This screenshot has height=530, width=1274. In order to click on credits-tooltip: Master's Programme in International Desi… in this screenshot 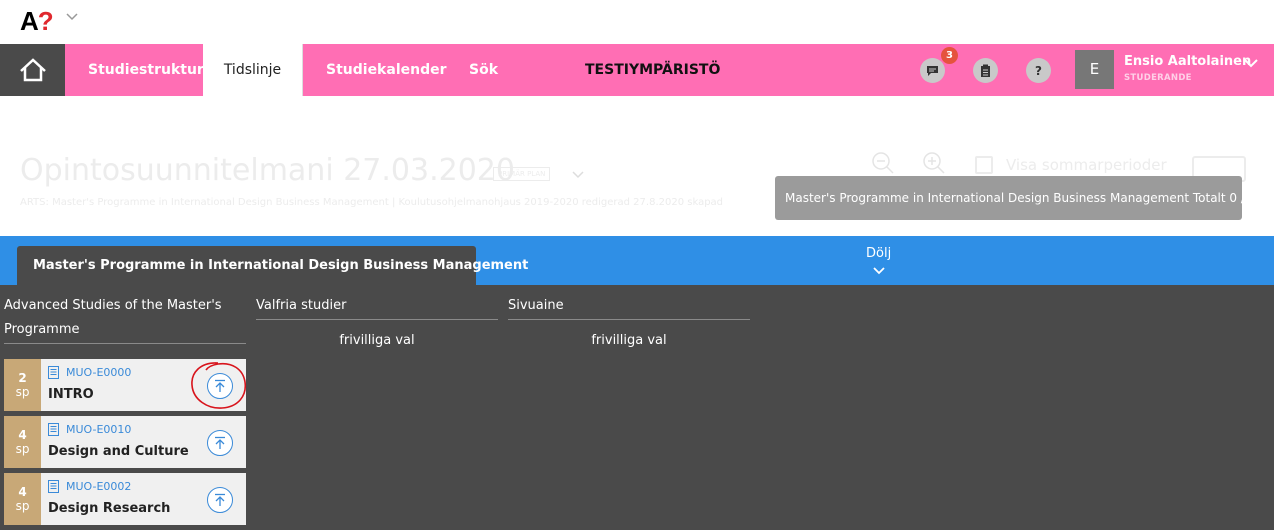, I will do `click(1024, 198)`.